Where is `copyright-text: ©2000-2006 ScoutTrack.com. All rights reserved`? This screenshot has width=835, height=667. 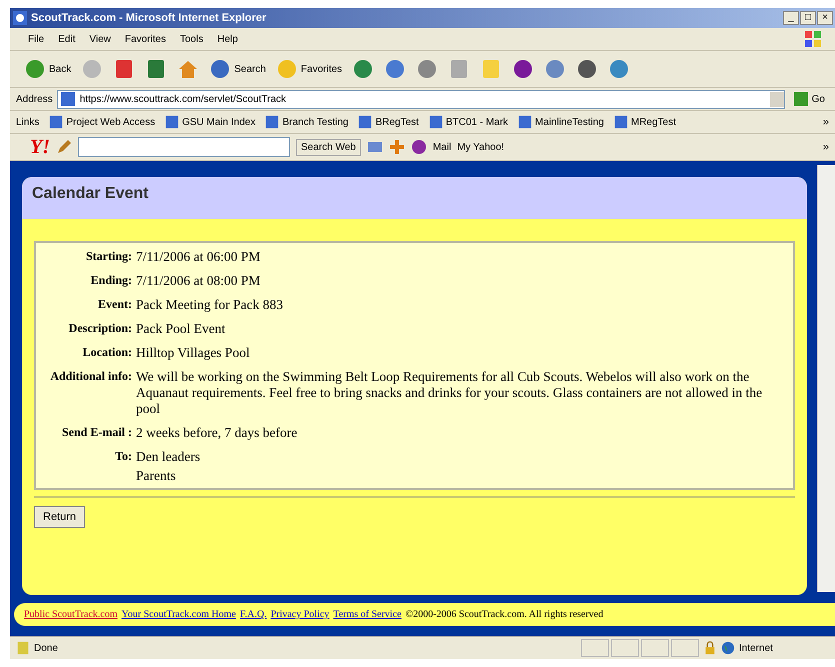 copyright-text: ©2000-2006 ScoutTrack.com. All rights reserved is located at coordinates (504, 614).